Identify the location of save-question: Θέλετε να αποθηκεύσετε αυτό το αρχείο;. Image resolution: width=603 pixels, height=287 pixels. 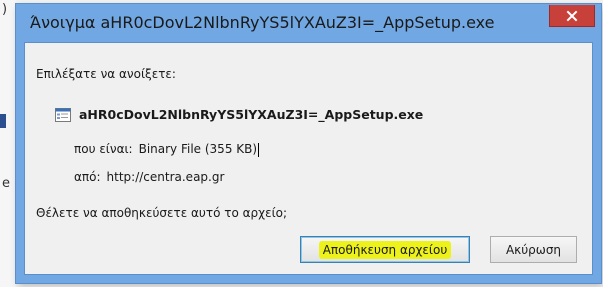
(162, 213).